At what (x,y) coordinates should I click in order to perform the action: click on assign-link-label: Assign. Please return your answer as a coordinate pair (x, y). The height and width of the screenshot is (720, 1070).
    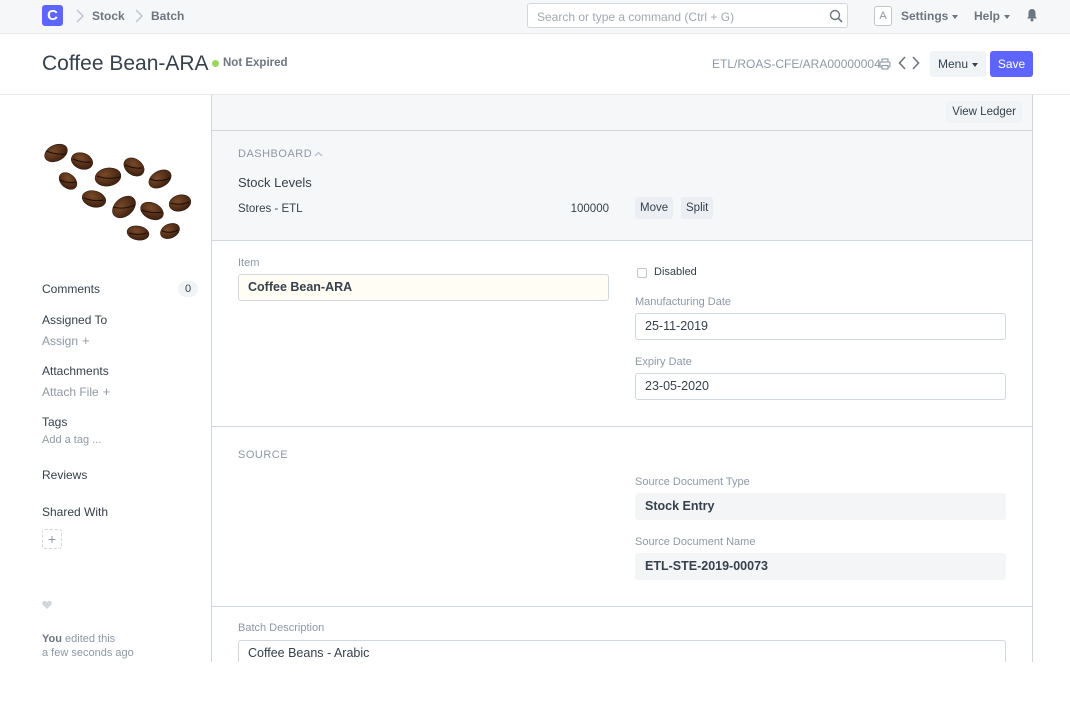
    Looking at the image, I should click on (60, 341).